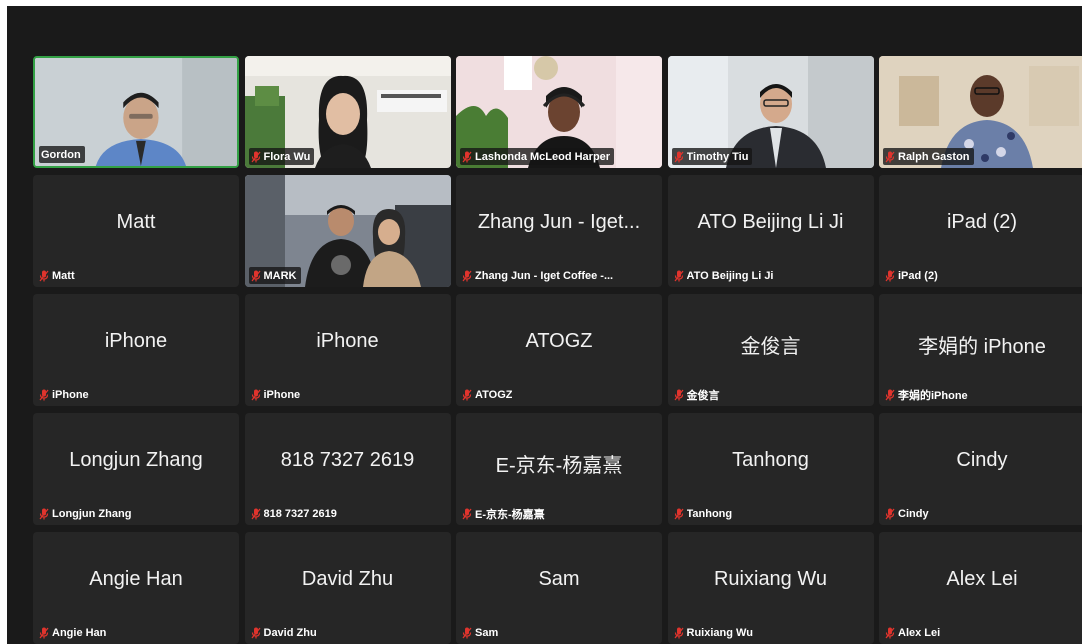 The image size is (1082, 644). I want to click on participant-name-text: Ralph Gaston, so click(934, 156).